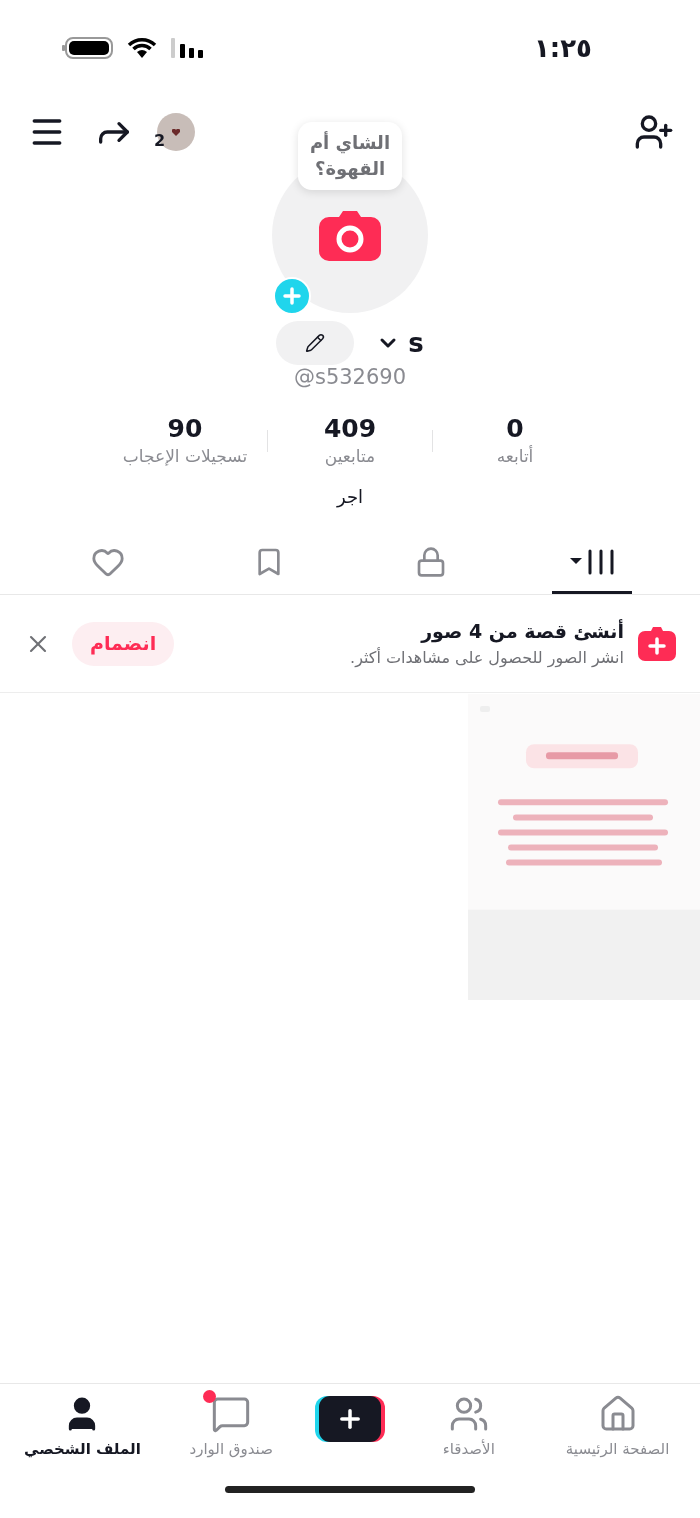 Image resolution: width=700 pixels, height=1518 pixels. Describe the element at coordinates (350, 377) in the screenshot. I see `username-handle: @s532690` at that location.